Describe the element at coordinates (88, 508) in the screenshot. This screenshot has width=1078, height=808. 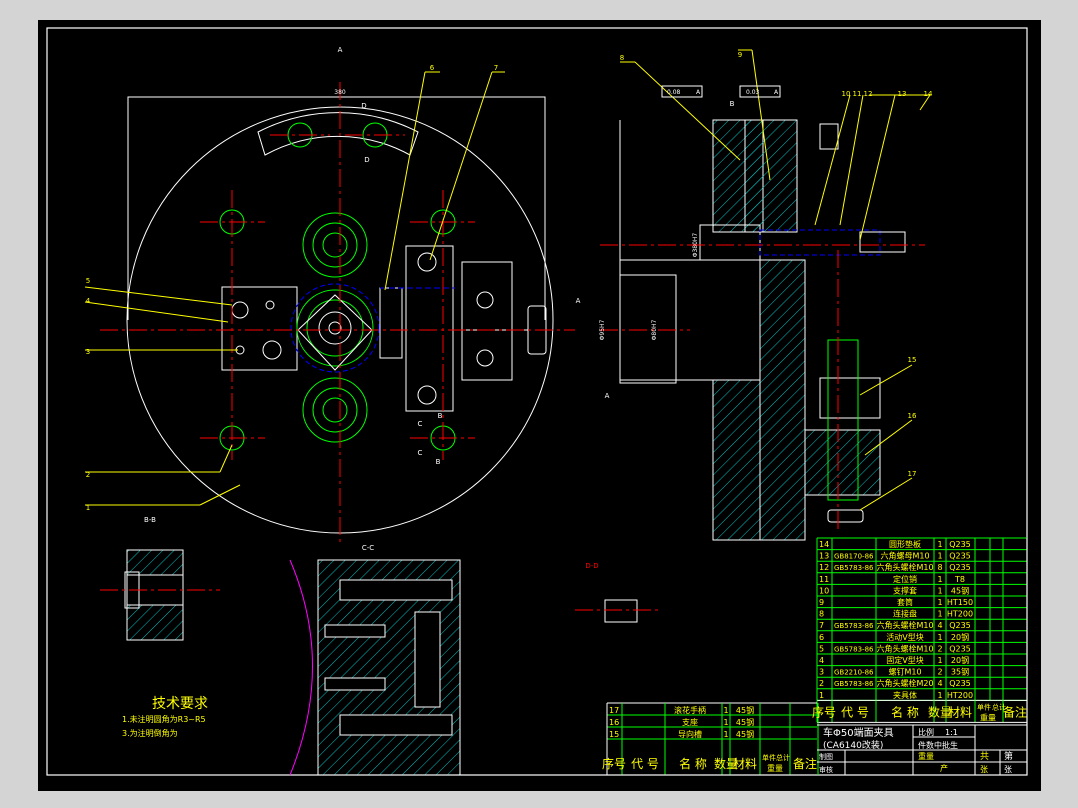
I see `balloon-1: 1` at that location.